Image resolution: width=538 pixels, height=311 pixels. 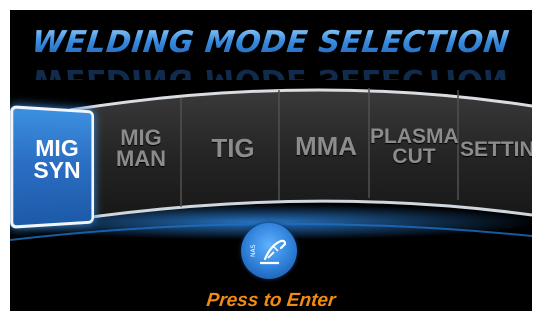 I want to click on mode-setting-button: SETTING, so click(x=496, y=150).